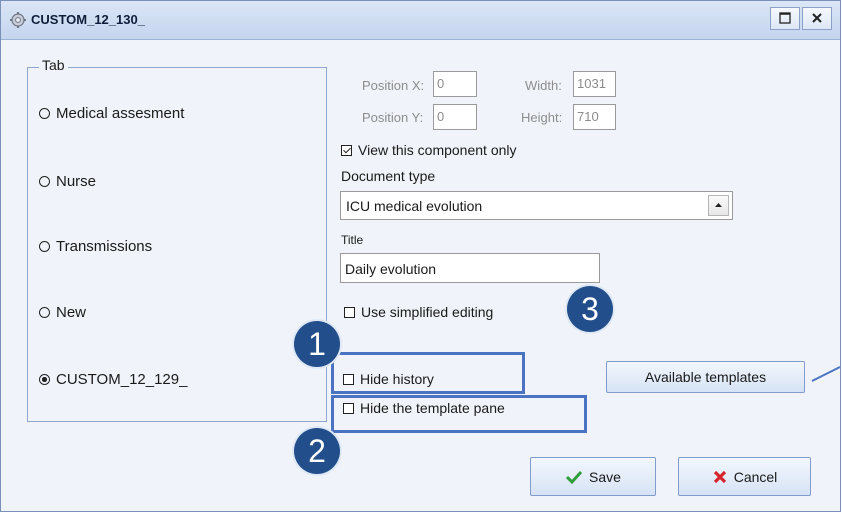  I want to click on position-y-input: 0, so click(455, 117).